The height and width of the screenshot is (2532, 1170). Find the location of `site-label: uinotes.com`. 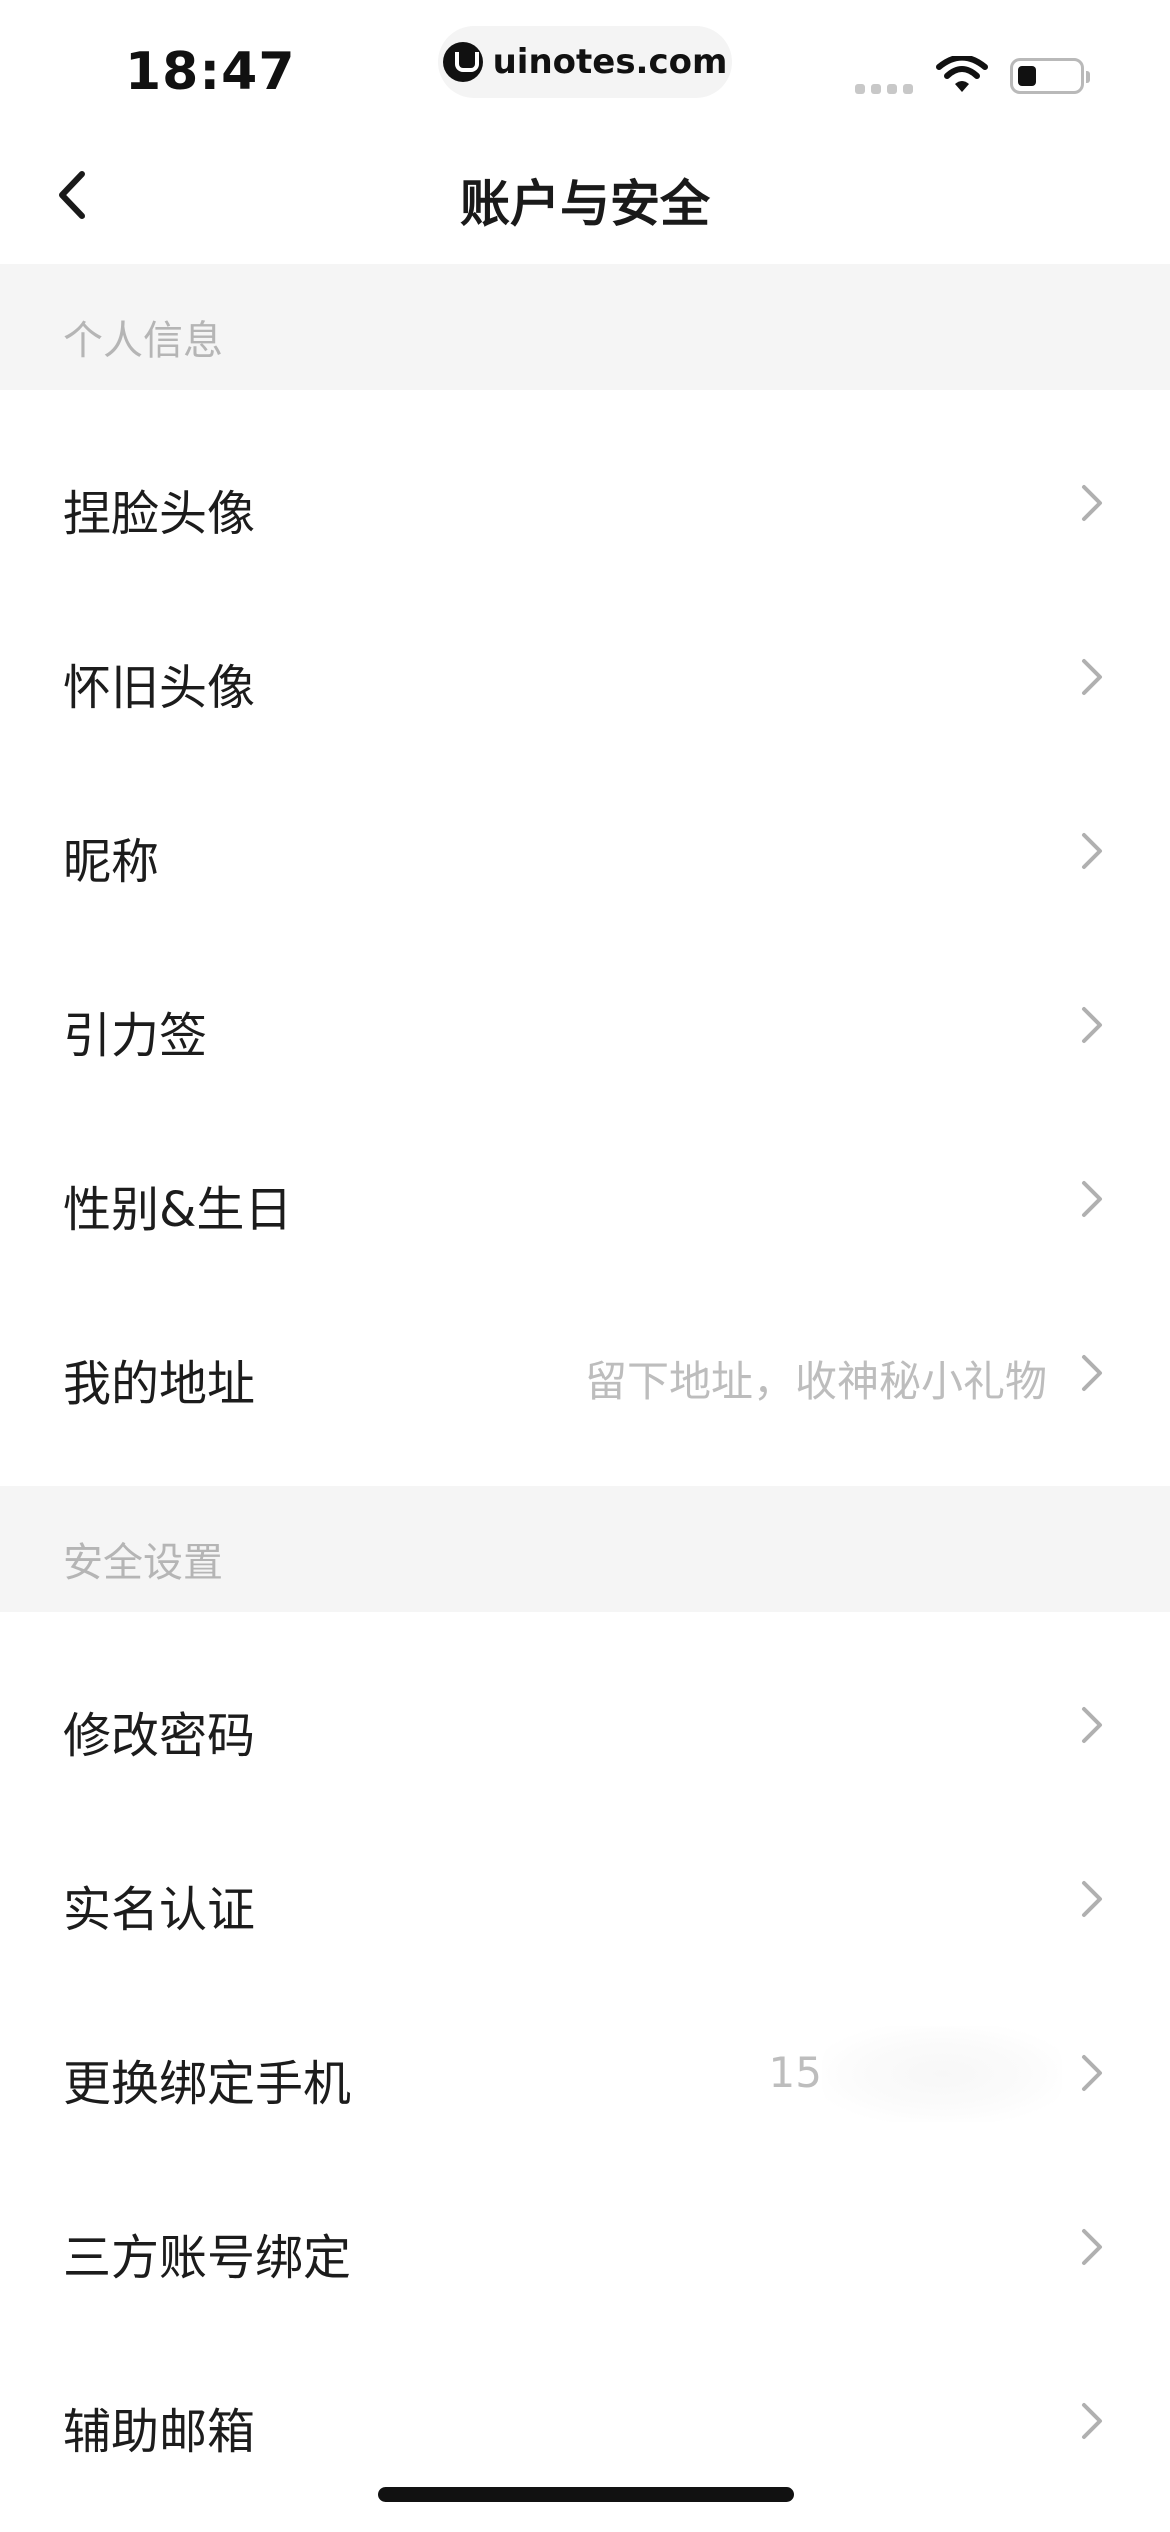

site-label: uinotes.com is located at coordinates (610, 62).